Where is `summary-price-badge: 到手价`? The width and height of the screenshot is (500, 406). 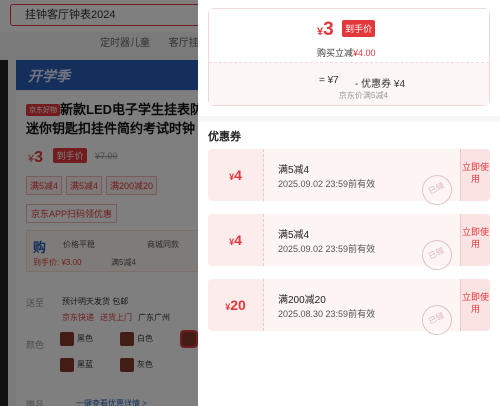
summary-price-badge: 到手价 is located at coordinates (359, 28).